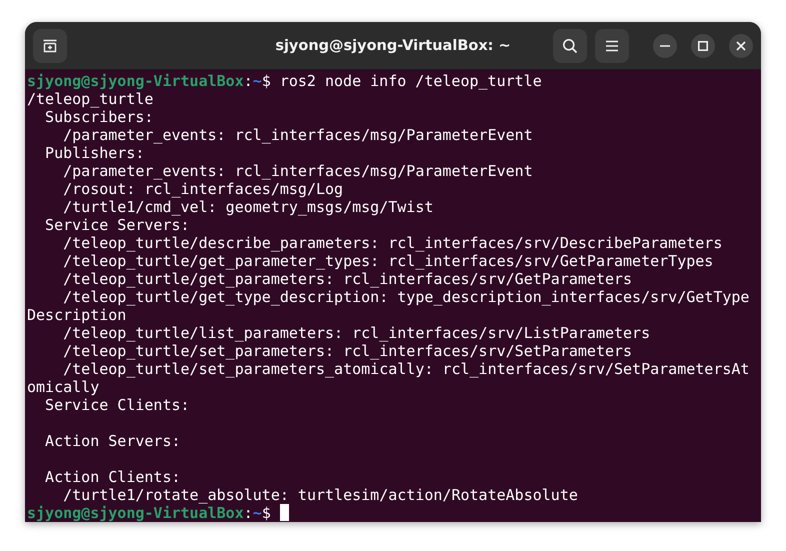 The width and height of the screenshot is (786, 551). I want to click on output-line: omically, so click(63, 387).